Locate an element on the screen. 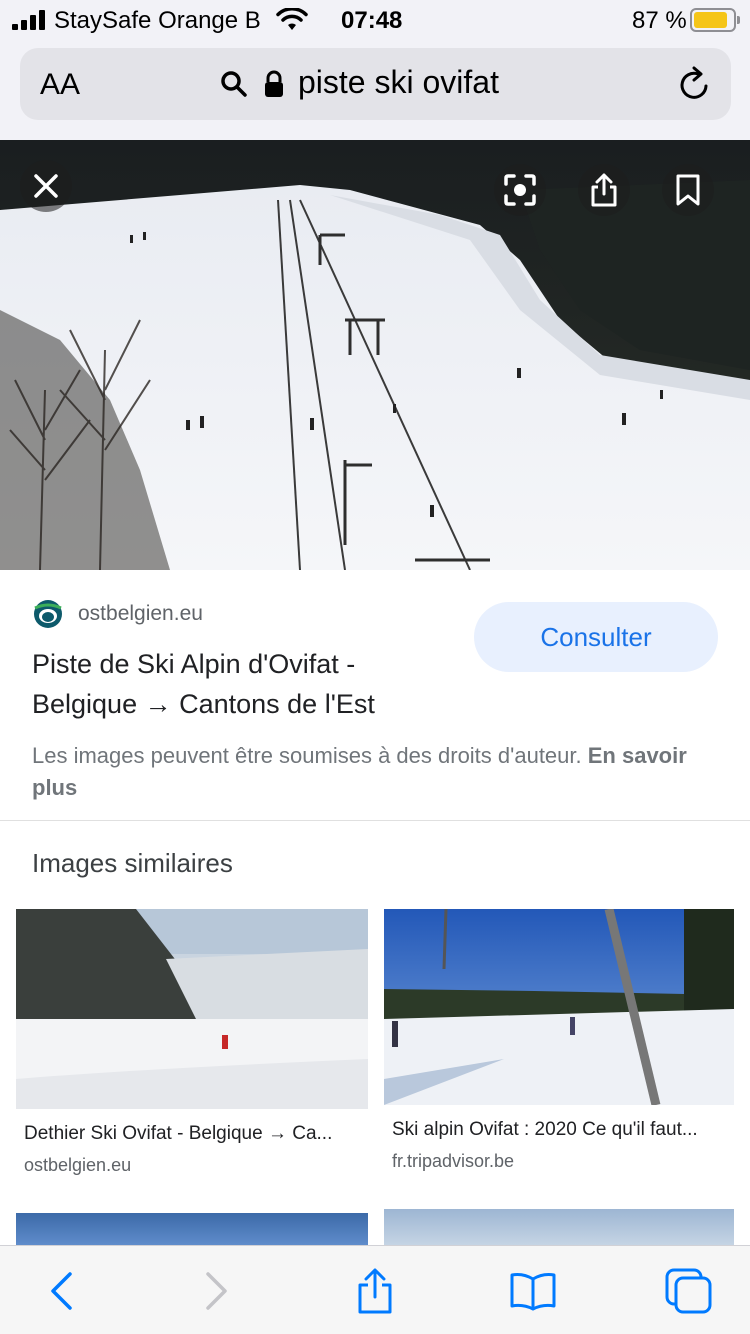 This screenshot has height=1334, width=750. ski-lift-photo is located at coordinates (559, 1007).